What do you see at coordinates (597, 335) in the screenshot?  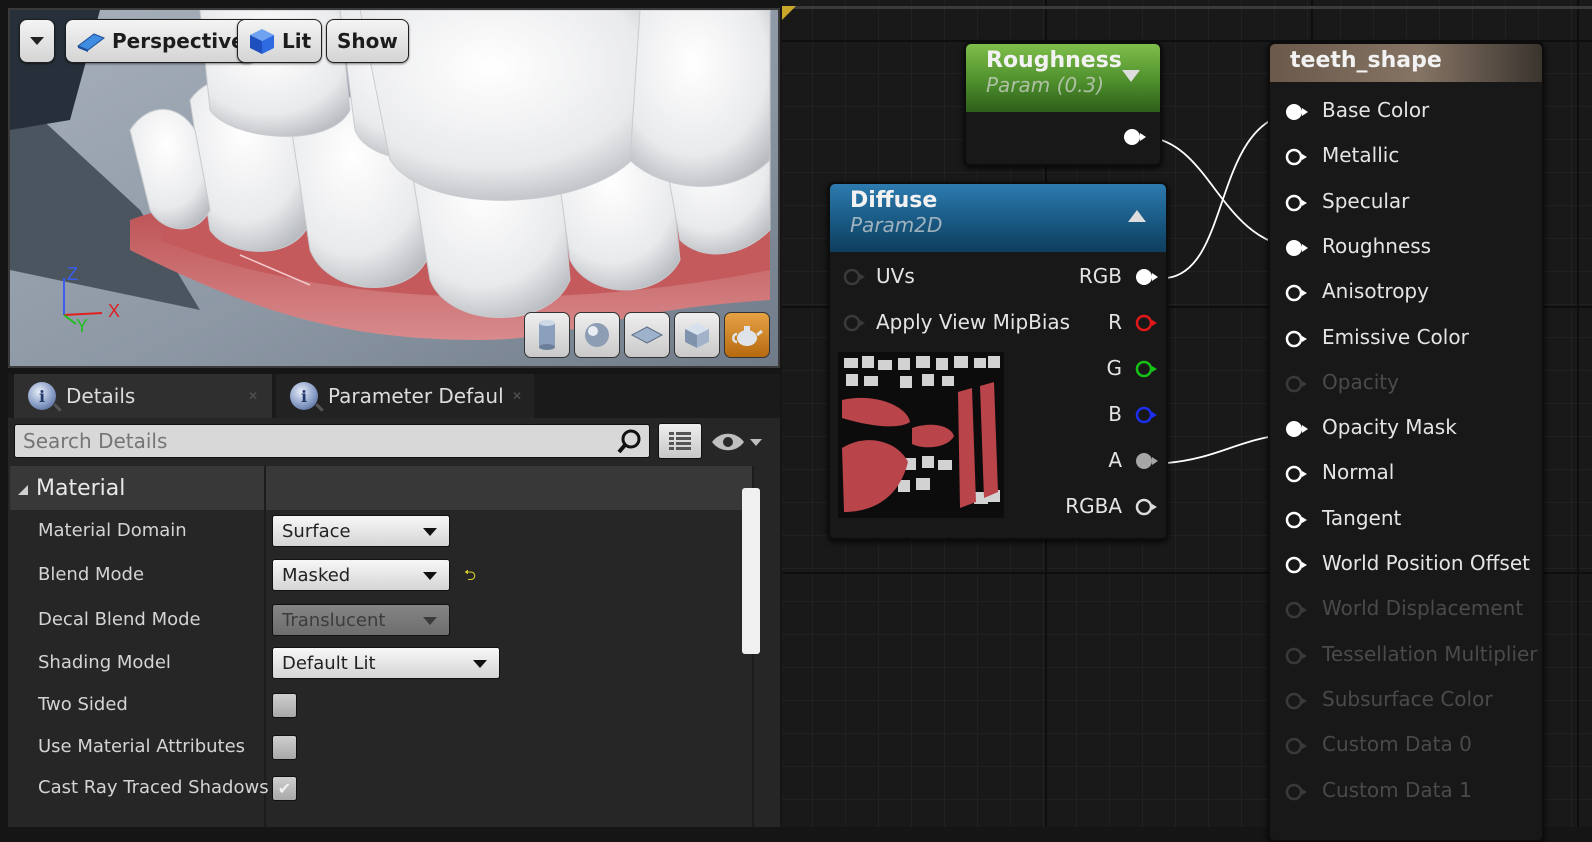 I see `preview-sphere-button` at bounding box center [597, 335].